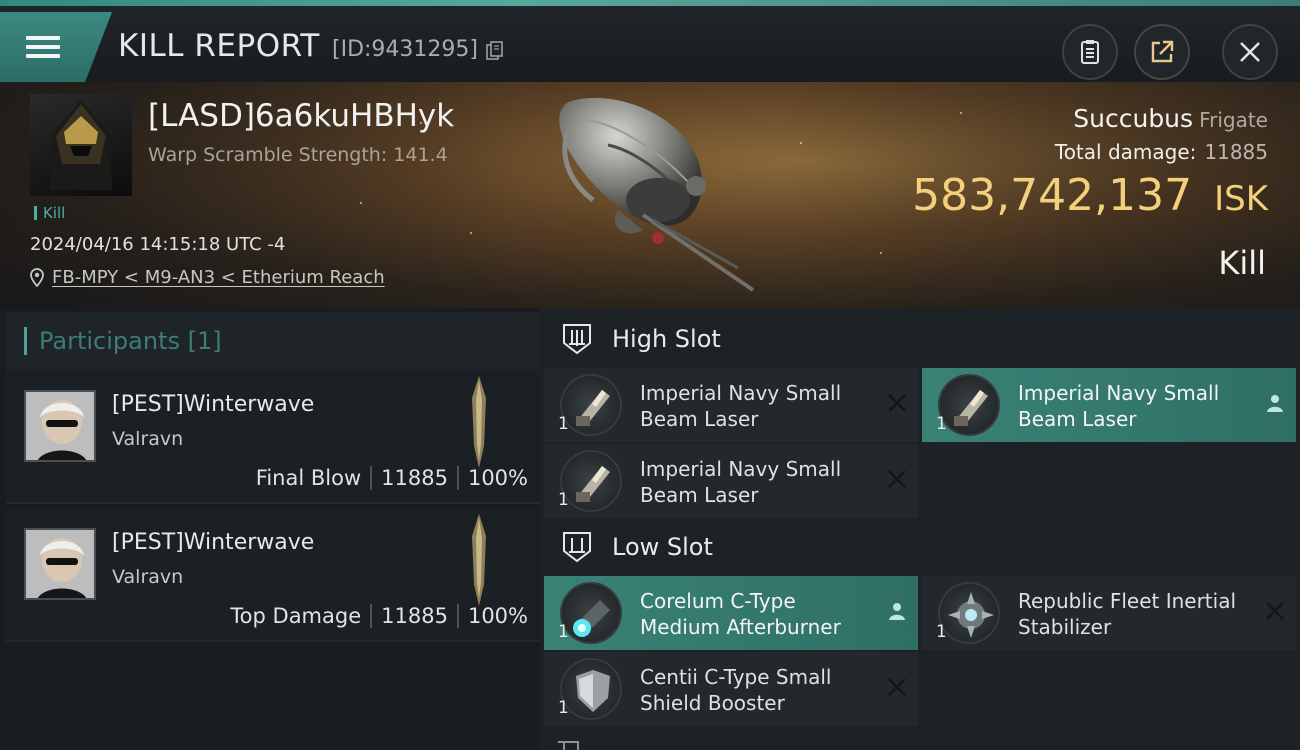  Describe the element at coordinates (25, 341) in the screenshot. I see `header-accent-bar` at that location.